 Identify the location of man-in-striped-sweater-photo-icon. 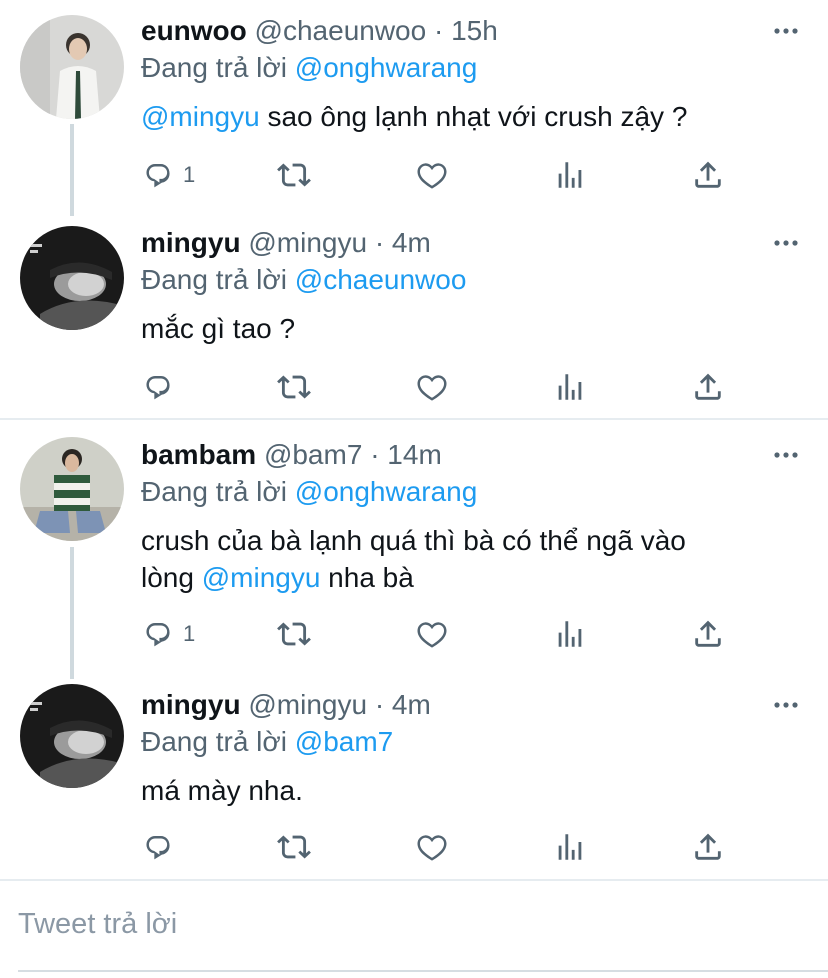
(72, 489).